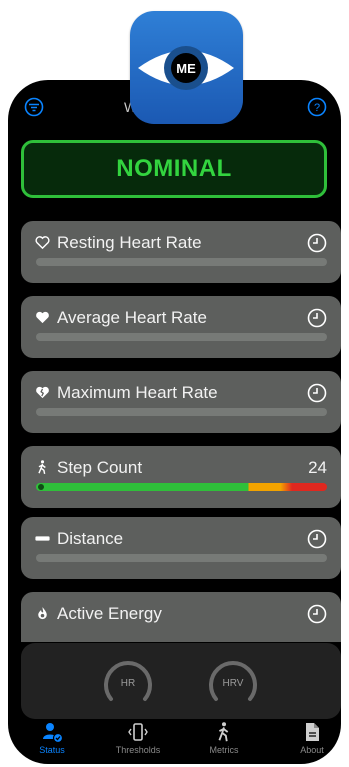  I want to click on progress-marker, so click(41, 487).